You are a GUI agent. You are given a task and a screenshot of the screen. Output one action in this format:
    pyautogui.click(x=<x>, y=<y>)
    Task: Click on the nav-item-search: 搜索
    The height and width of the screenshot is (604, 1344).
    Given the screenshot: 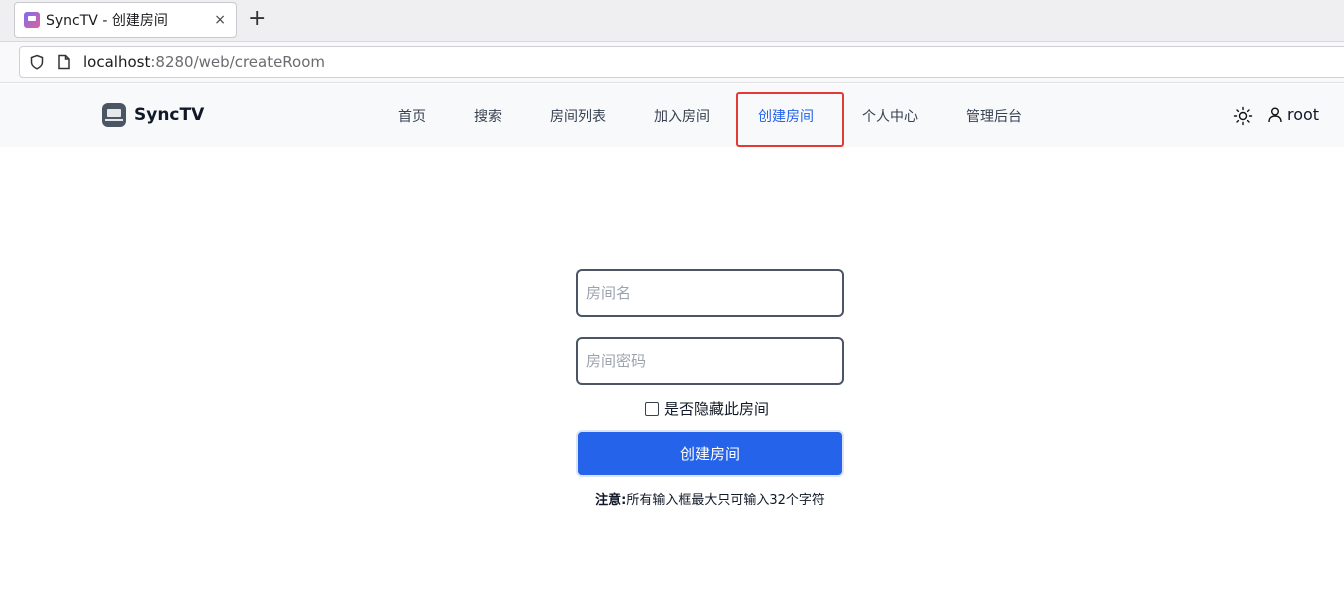 What is the action you would take?
    pyautogui.click(x=488, y=116)
    